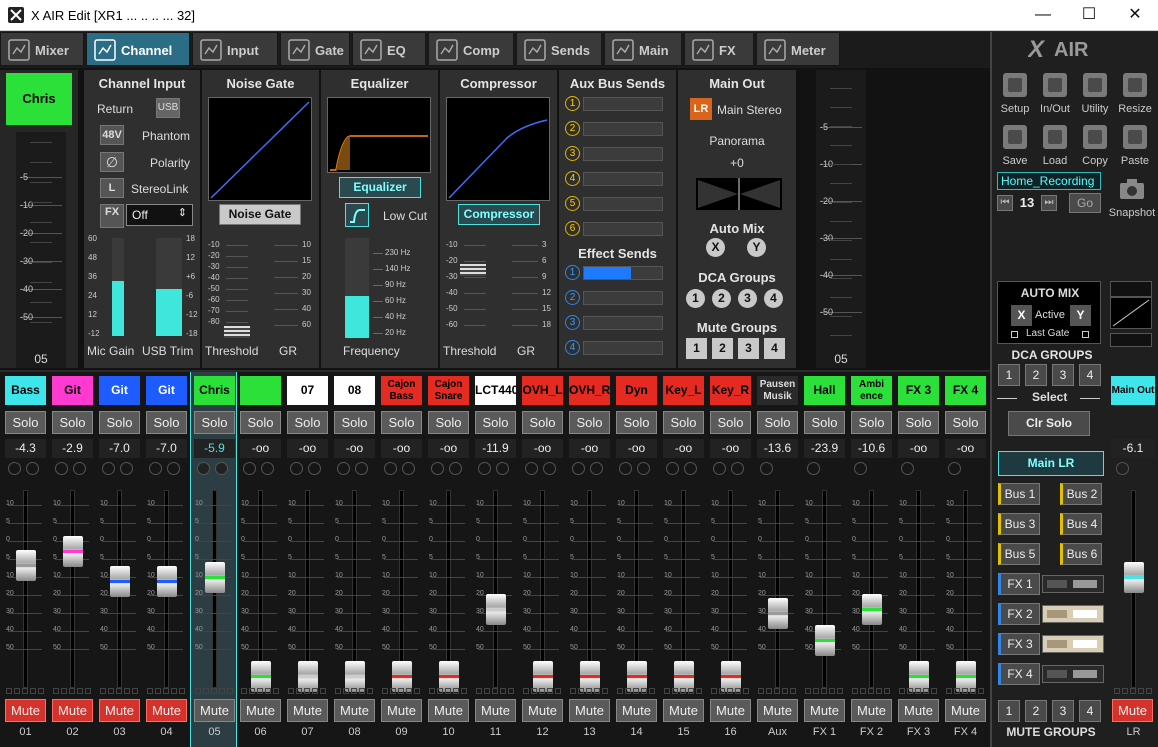 The image size is (1158, 747). What do you see at coordinates (623, 298) in the screenshot?
I see `effect-send-level` at bounding box center [623, 298].